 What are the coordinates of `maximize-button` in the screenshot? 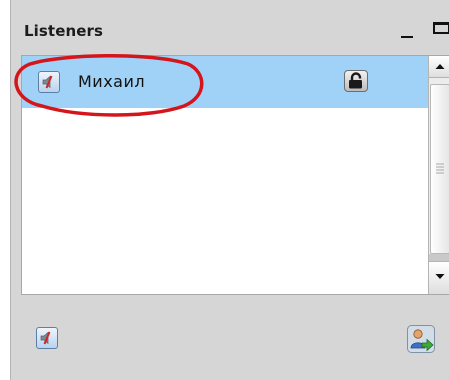 It's located at (441, 29).